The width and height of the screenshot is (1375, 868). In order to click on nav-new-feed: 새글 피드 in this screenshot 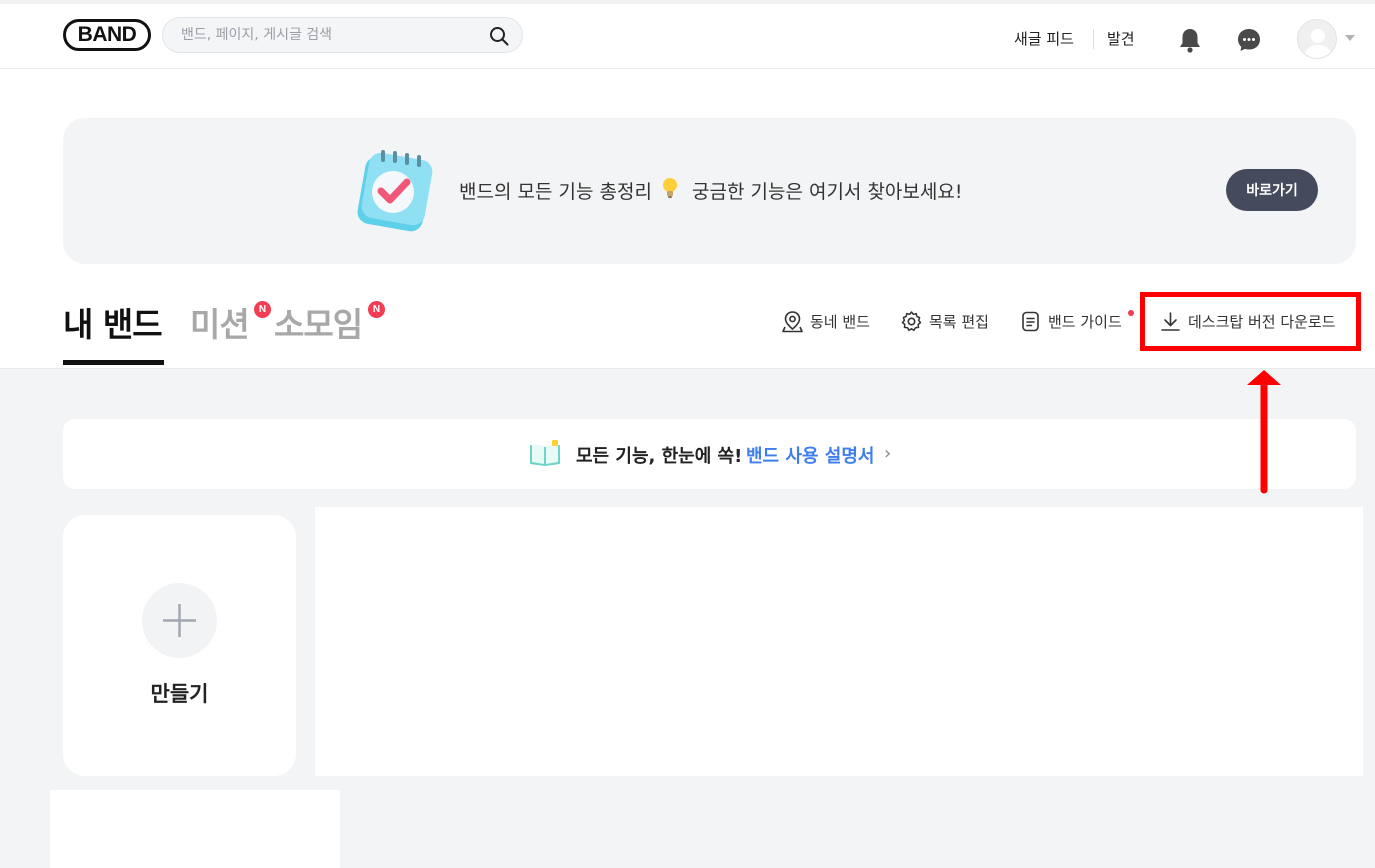, I will do `click(1044, 38)`.